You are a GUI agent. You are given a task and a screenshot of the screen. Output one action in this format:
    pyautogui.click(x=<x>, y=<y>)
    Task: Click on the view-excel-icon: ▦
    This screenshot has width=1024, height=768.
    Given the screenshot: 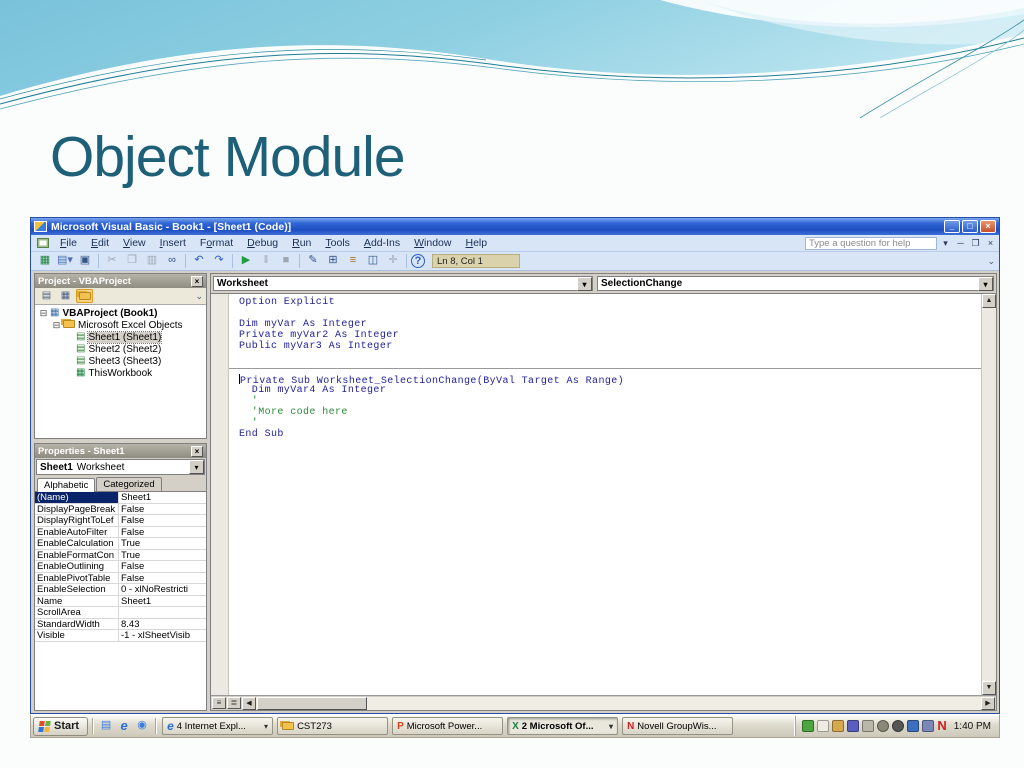 What is the action you would take?
    pyautogui.click(x=45, y=261)
    